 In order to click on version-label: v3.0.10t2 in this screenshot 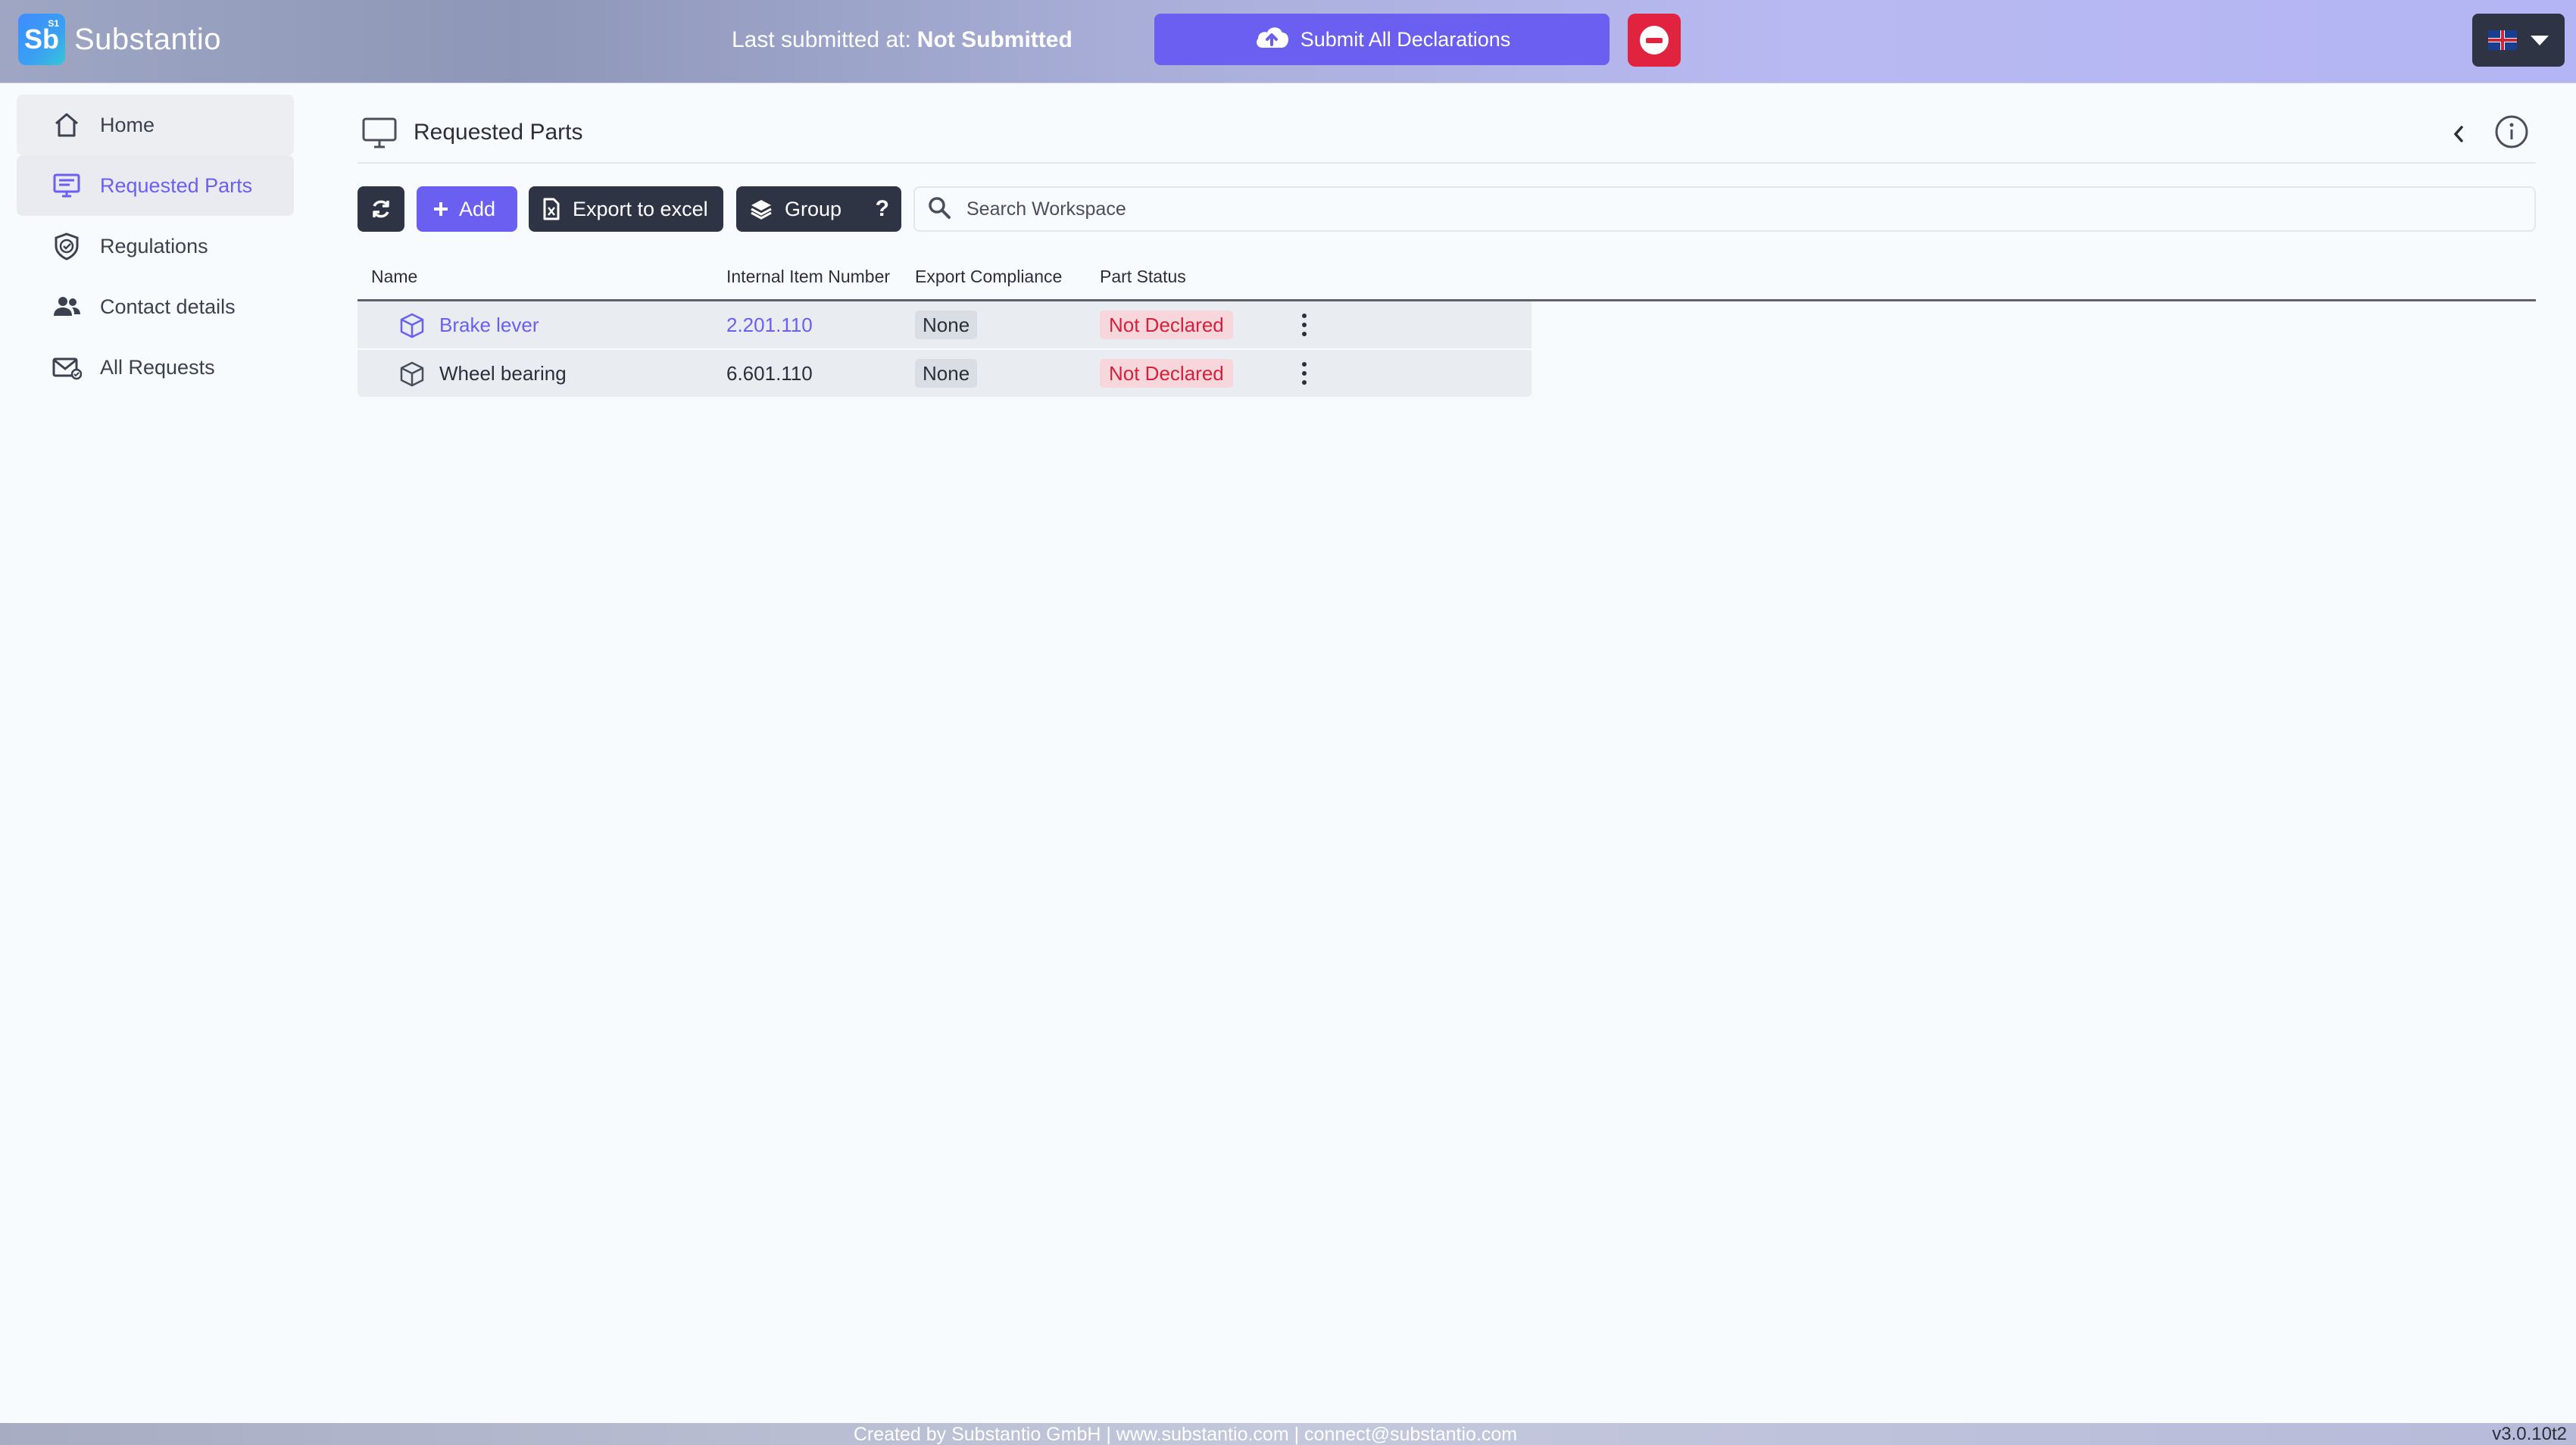, I will do `click(2530, 1434)`.